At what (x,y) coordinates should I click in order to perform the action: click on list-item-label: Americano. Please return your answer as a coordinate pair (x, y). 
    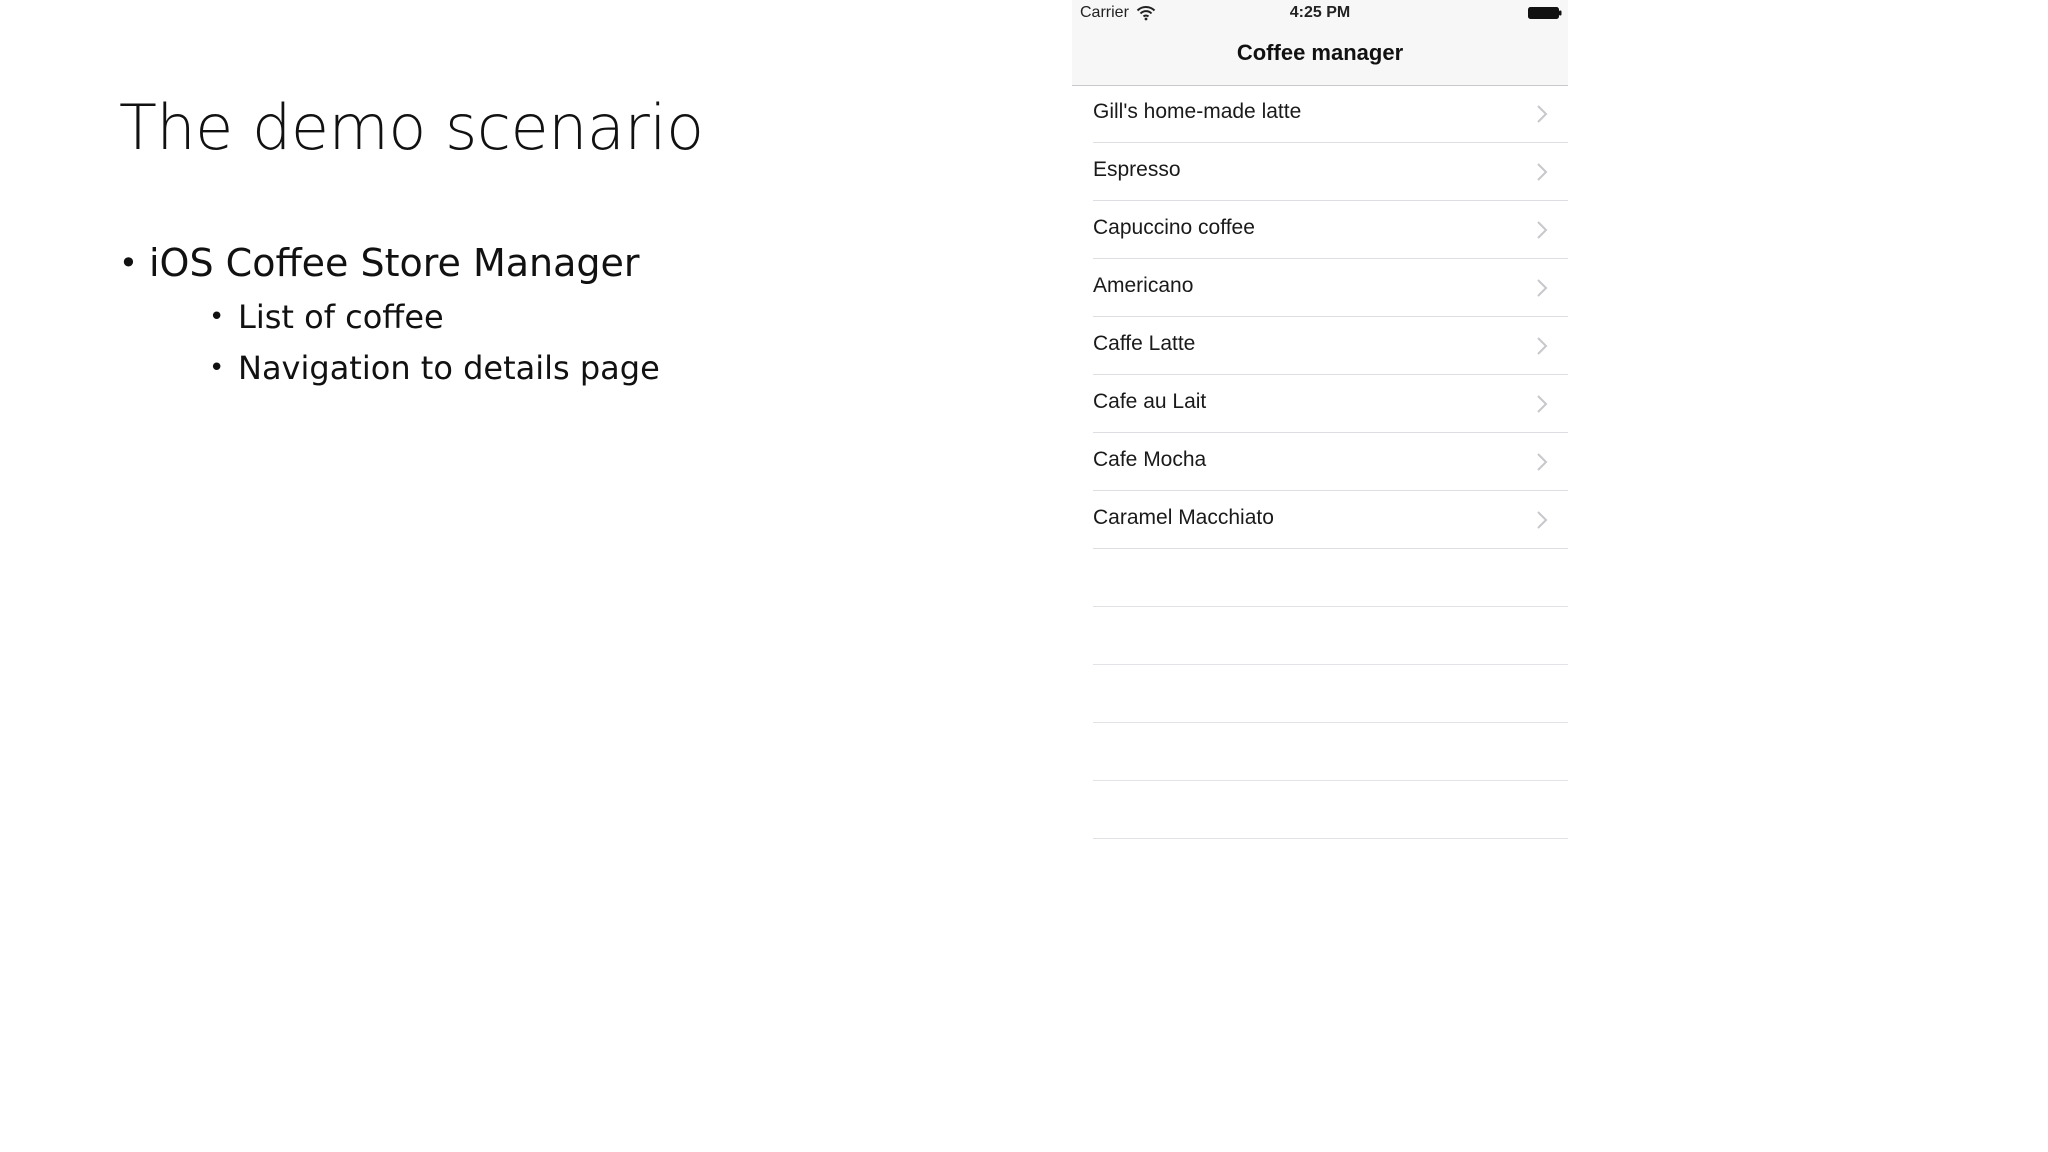
    Looking at the image, I should click on (1143, 285).